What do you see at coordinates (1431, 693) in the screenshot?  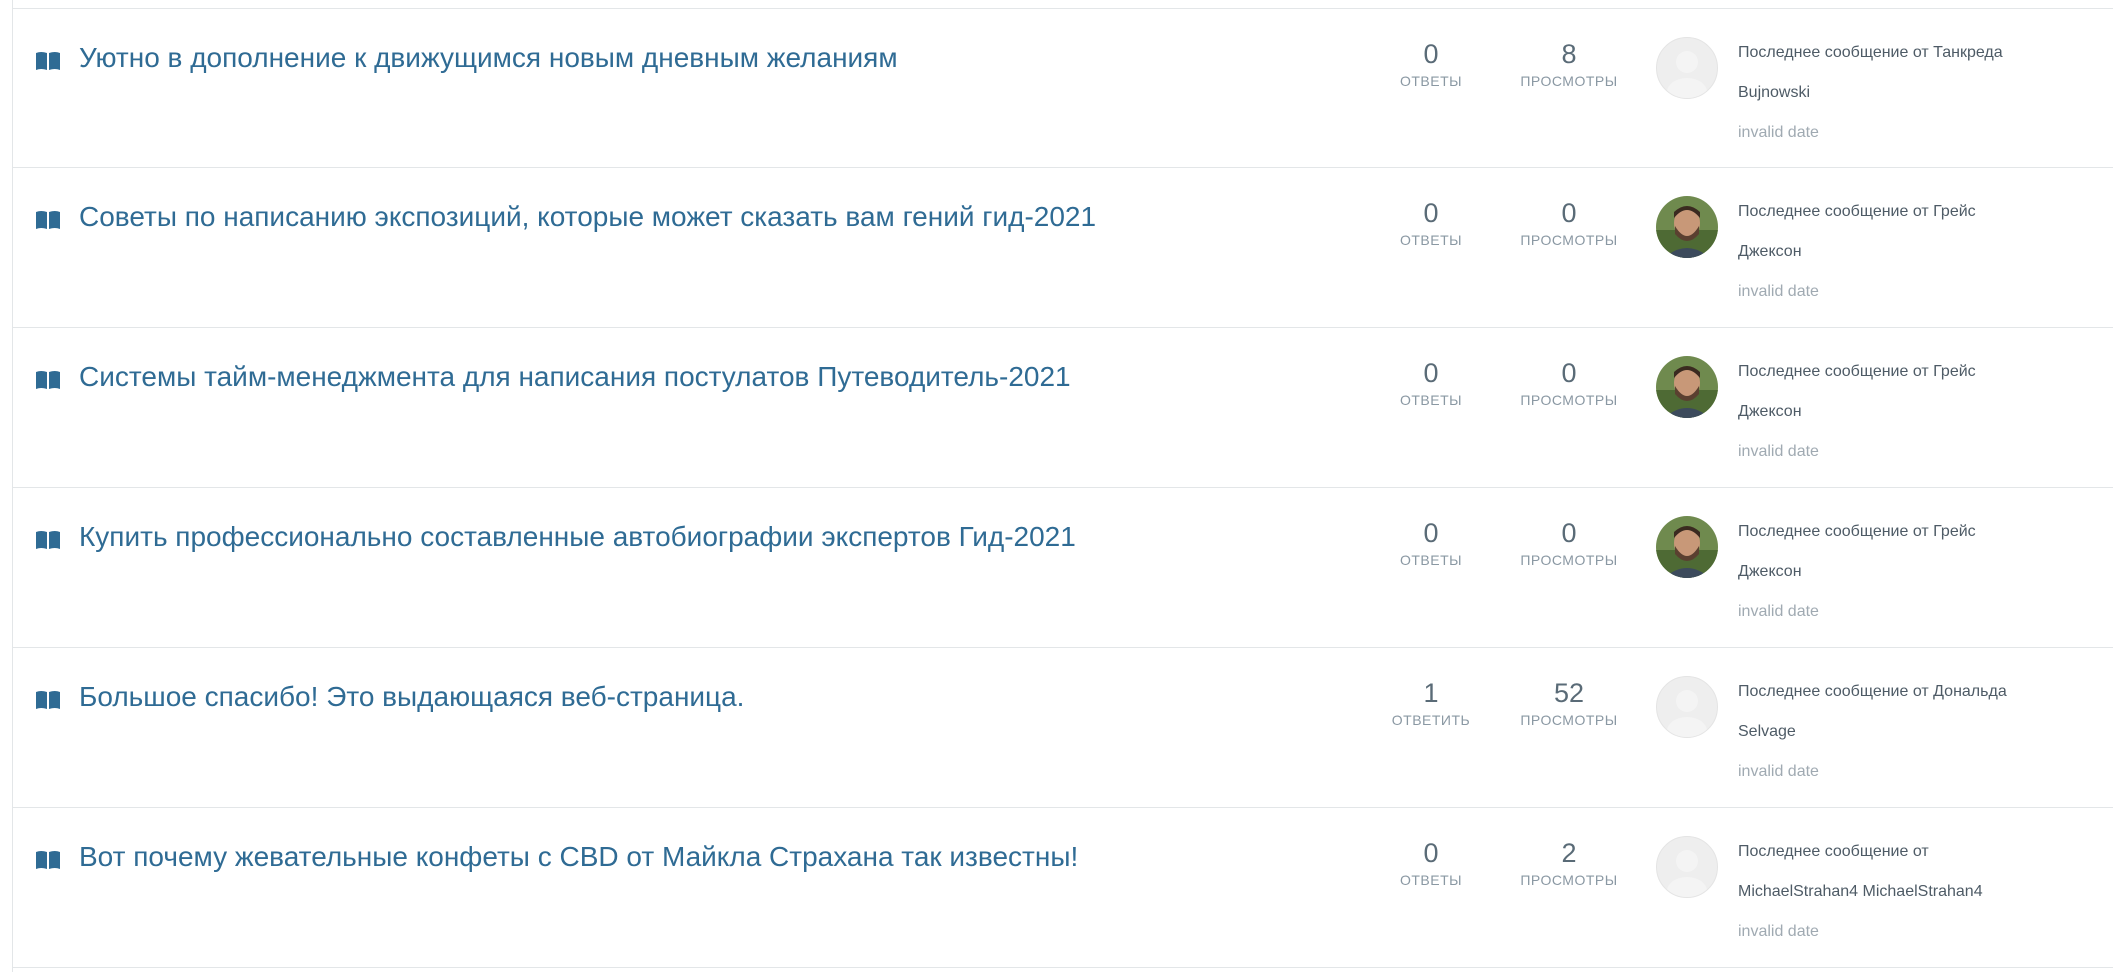 I see `replies-number: 1` at bounding box center [1431, 693].